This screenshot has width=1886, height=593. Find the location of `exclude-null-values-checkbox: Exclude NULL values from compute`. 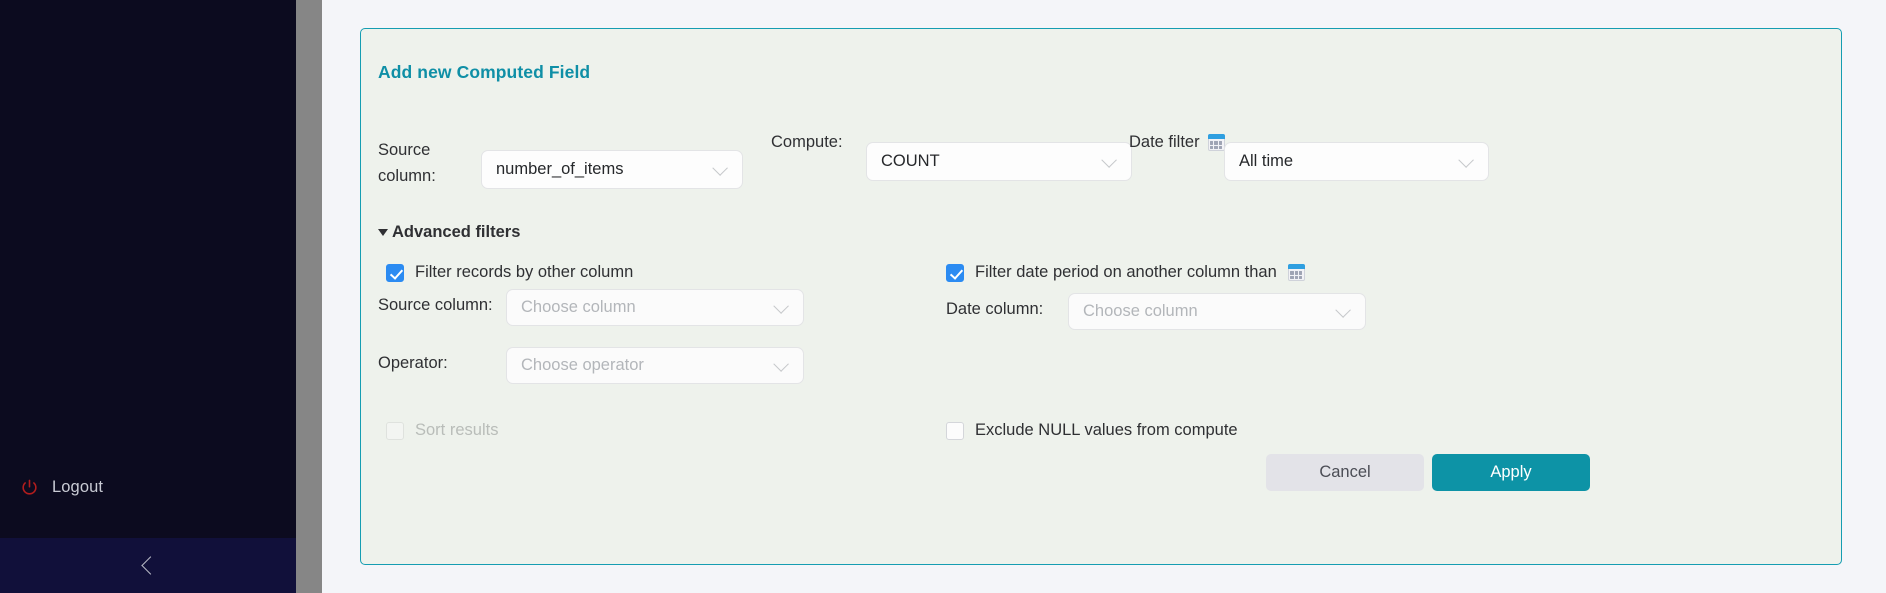

exclude-null-values-checkbox: Exclude NULL values from compute is located at coordinates (1092, 430).